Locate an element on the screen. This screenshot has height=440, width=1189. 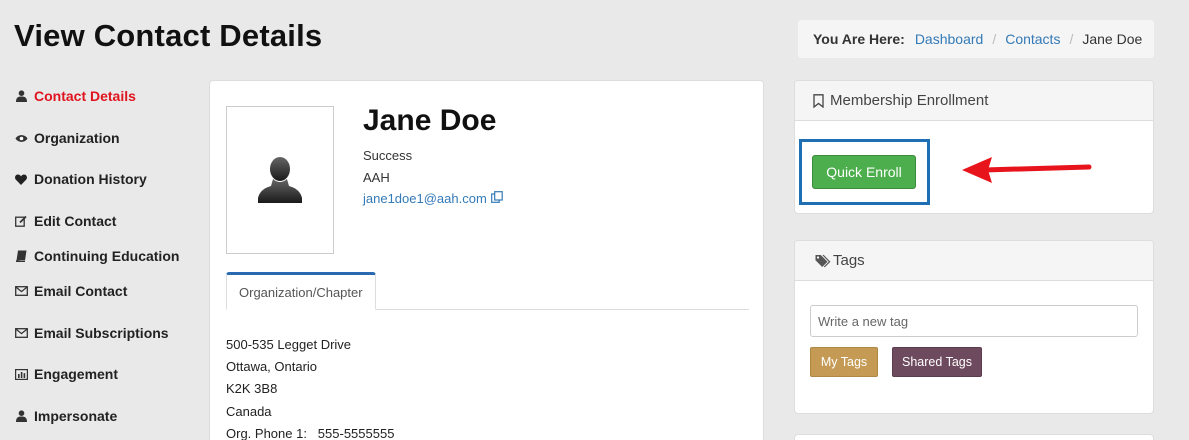
copy-icon is located at coordinates (496, 198).